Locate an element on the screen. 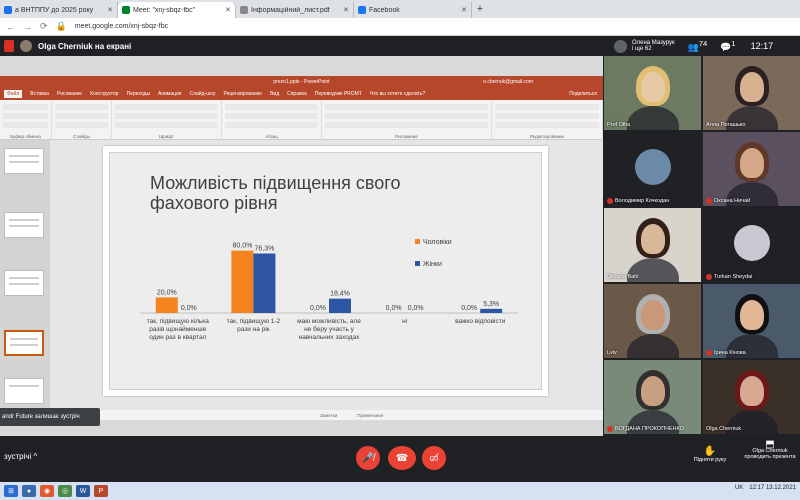 This screenshot has width=800, height=500. participant-tile: Olga Cherniuk is located at coordinates (751, 397).